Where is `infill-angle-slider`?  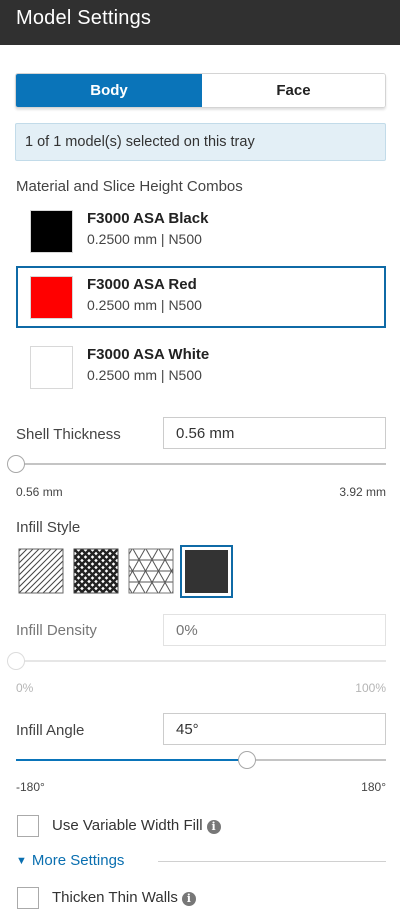 infill-angle-slider is located at coordinates (201, 760).